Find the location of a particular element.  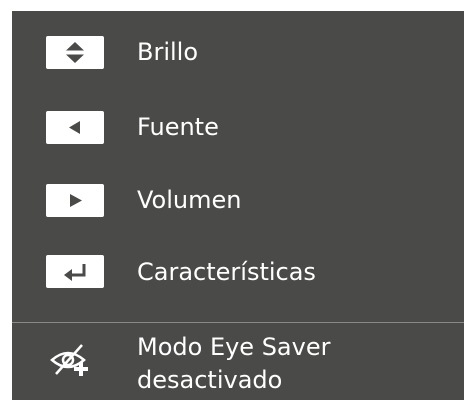

menu-item-label: Volumen is located at coordinates (189, 200).